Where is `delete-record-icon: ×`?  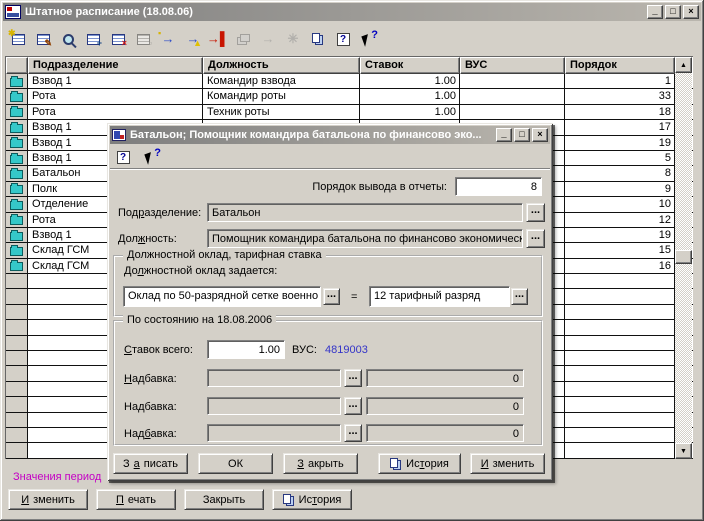
delete-record-icon: × is located at coordinates (118, 39).